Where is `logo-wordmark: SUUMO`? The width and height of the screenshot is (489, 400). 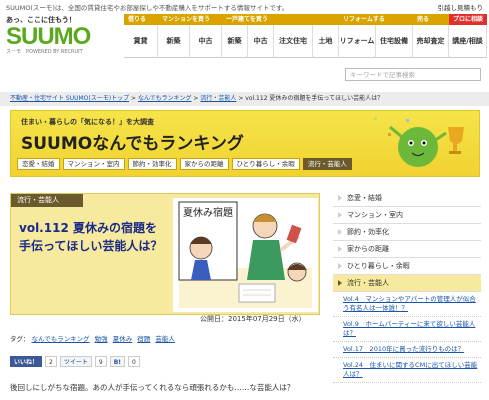
logo-wordmark: SUUMO is located at coordinates (48, 36).